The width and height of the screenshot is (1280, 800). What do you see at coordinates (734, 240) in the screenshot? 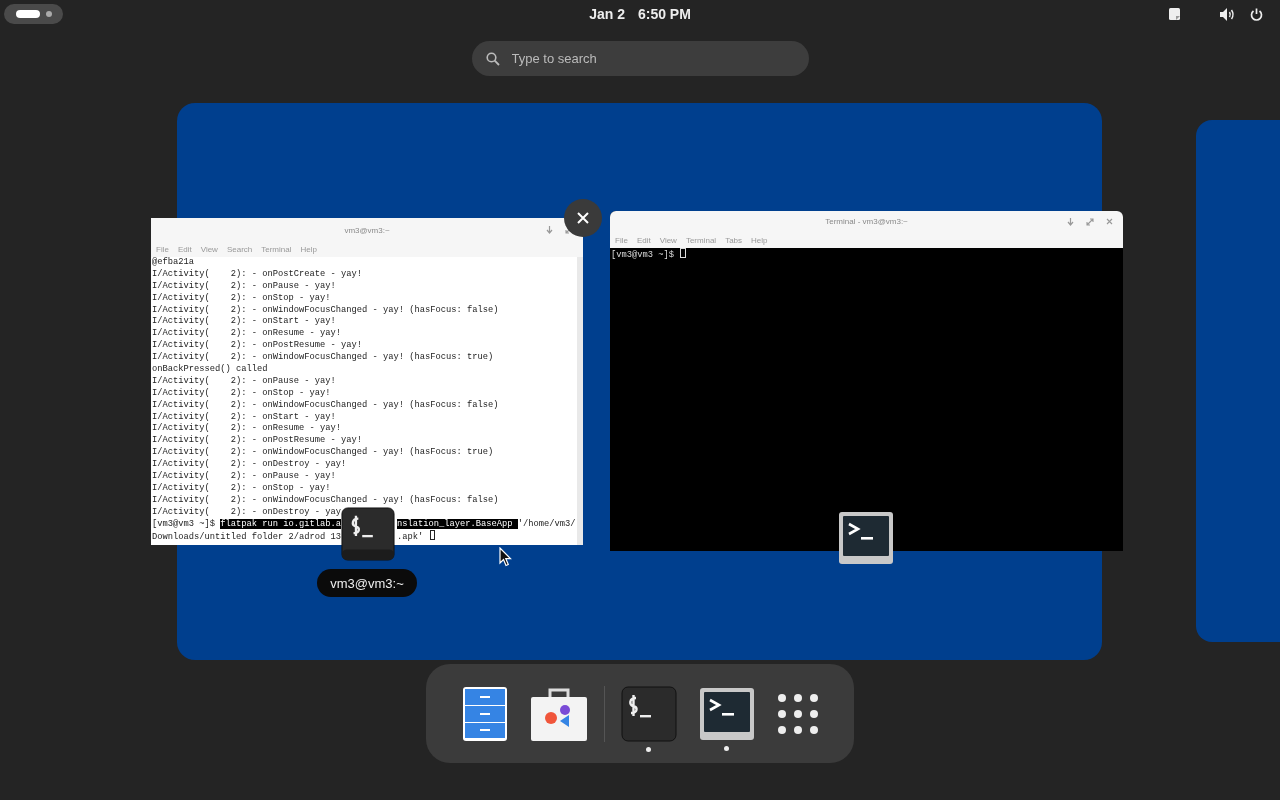
I see `menu-item: Tabs` at bounding box center [734, 240].